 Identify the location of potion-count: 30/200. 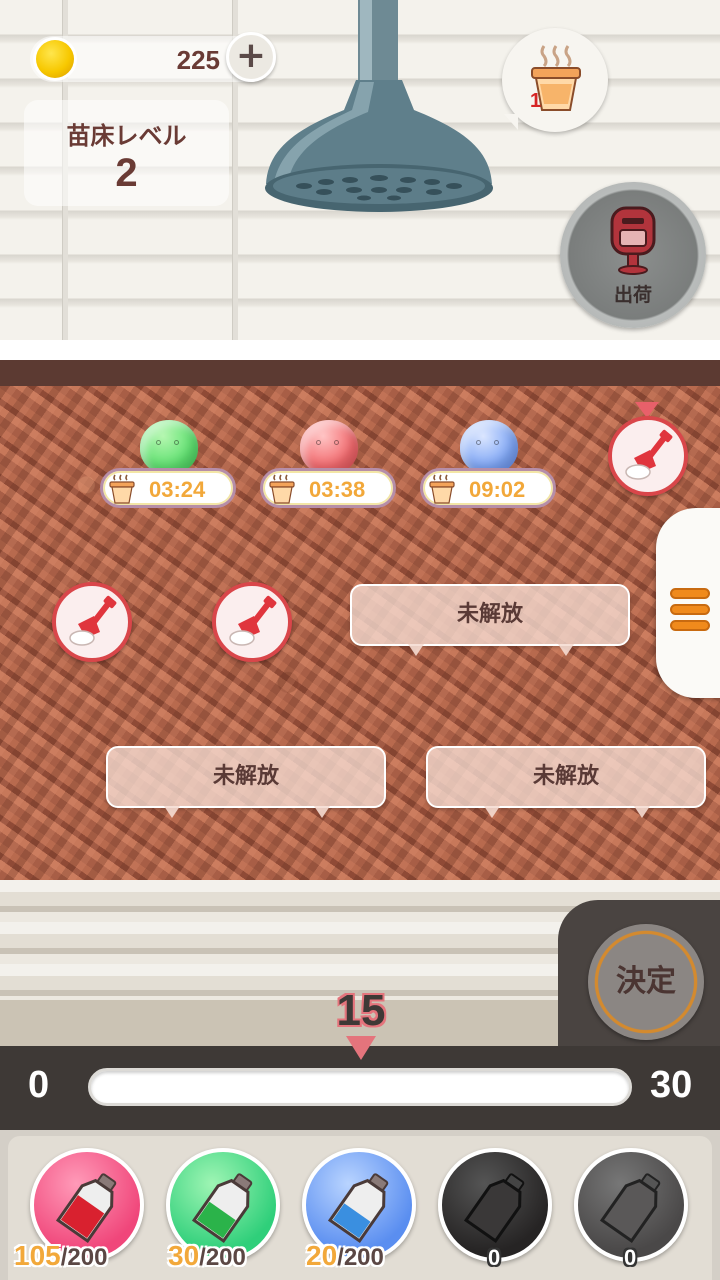
(207, 1255).